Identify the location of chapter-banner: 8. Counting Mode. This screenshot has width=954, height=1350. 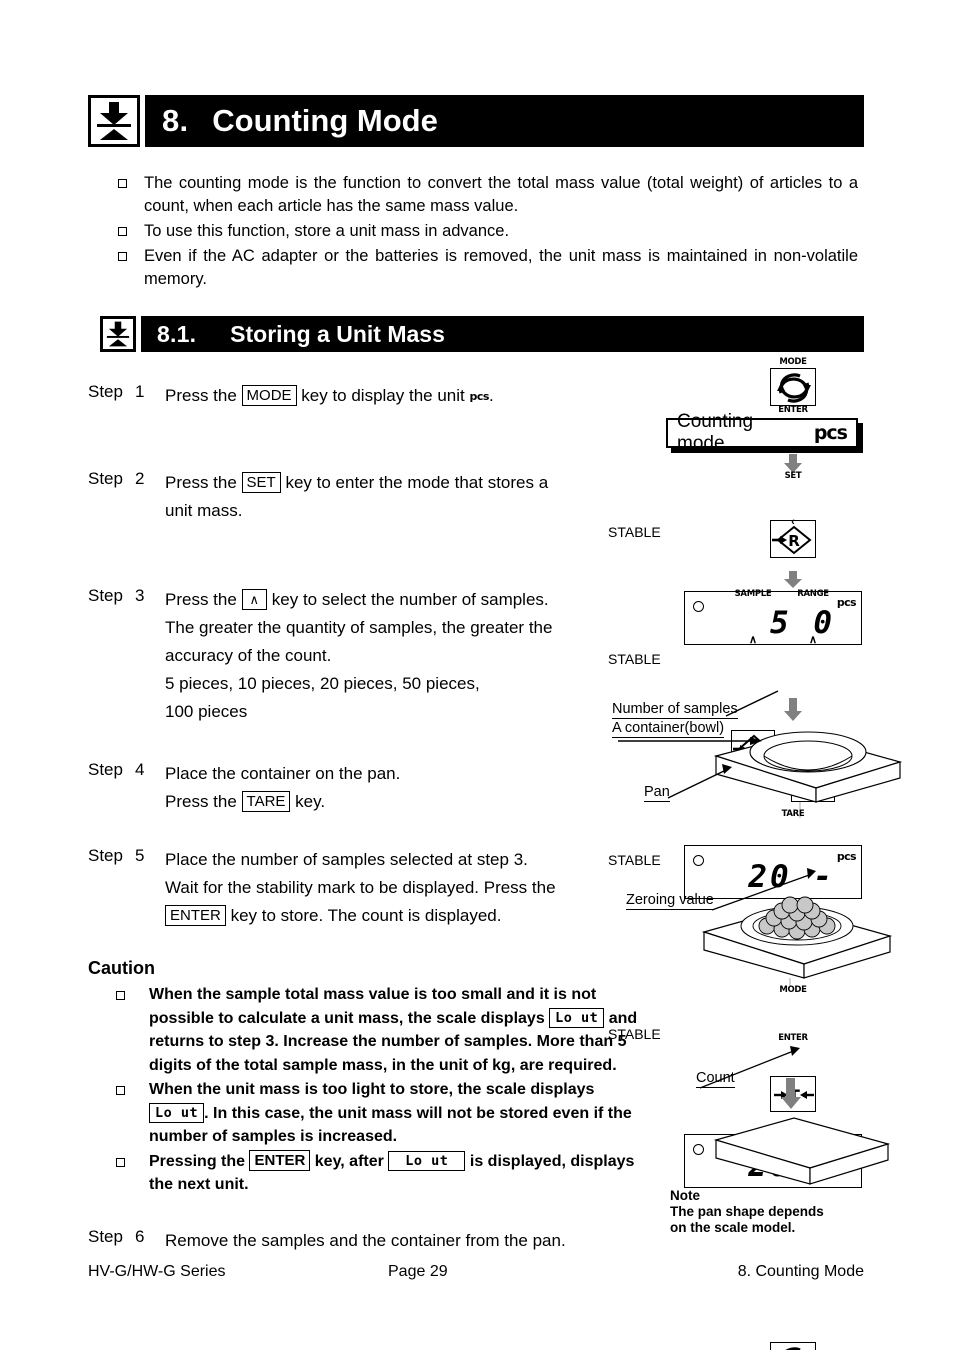
(476, 121).